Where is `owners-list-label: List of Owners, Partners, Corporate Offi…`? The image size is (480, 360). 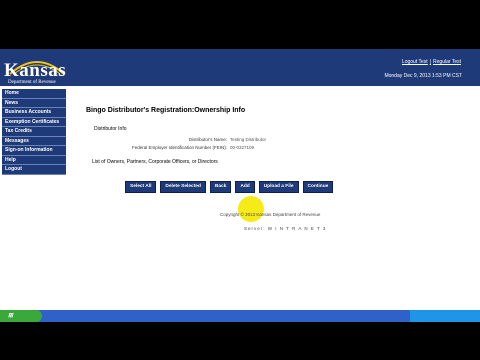 owners-list-label: List of Owners, Partners, Corporate Offi… is located at coordinates (155, 162).